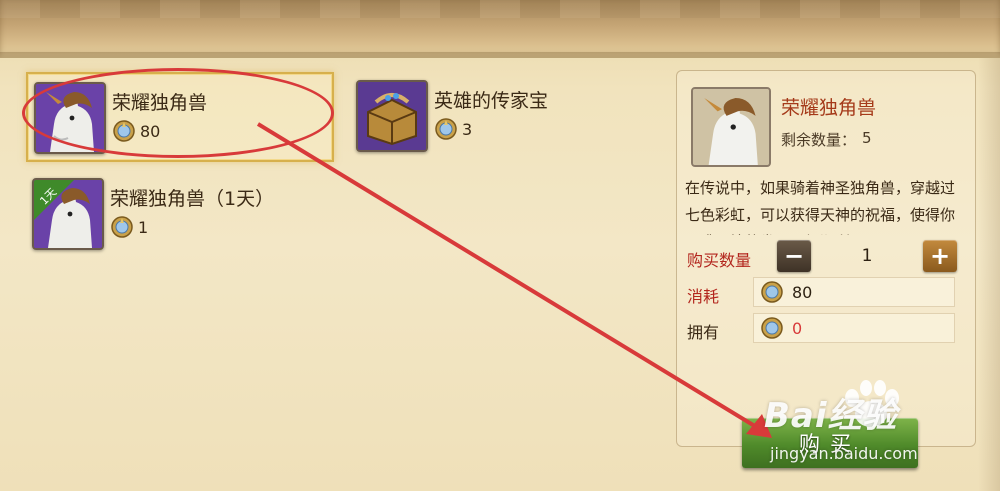 This screenshot has height=491, width=1000. I want to click on shop-item-card-heirloom: 英雄的传家宝 3, so click(502, 115).